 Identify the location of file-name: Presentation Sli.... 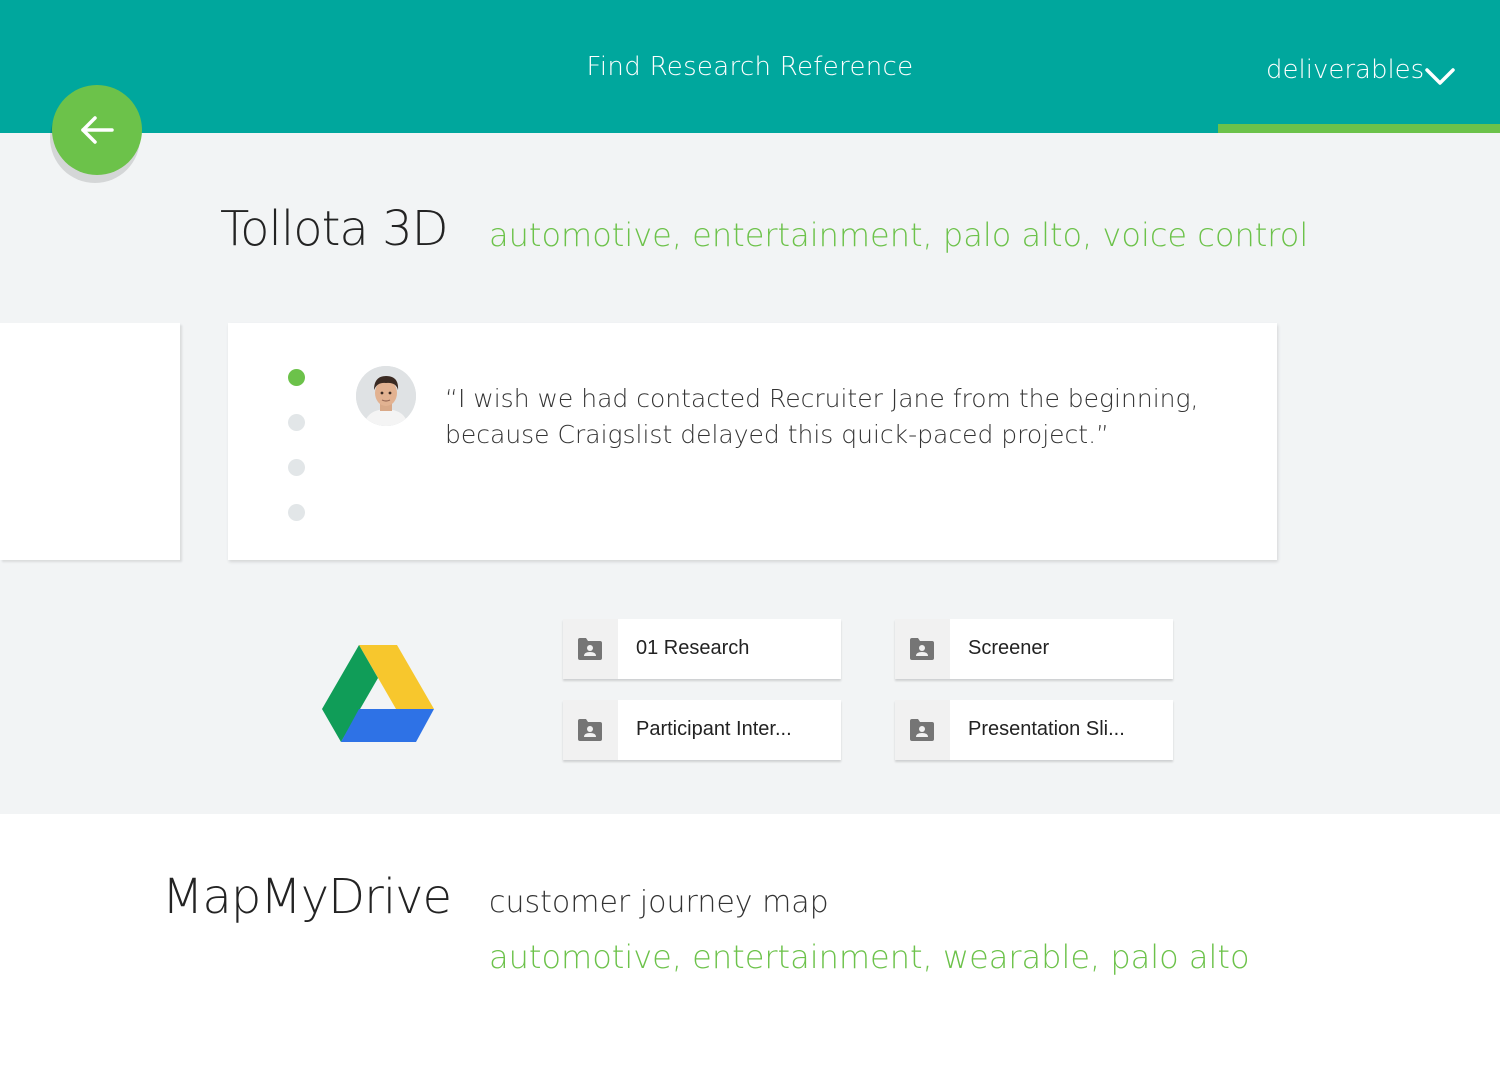
(1046, 729).